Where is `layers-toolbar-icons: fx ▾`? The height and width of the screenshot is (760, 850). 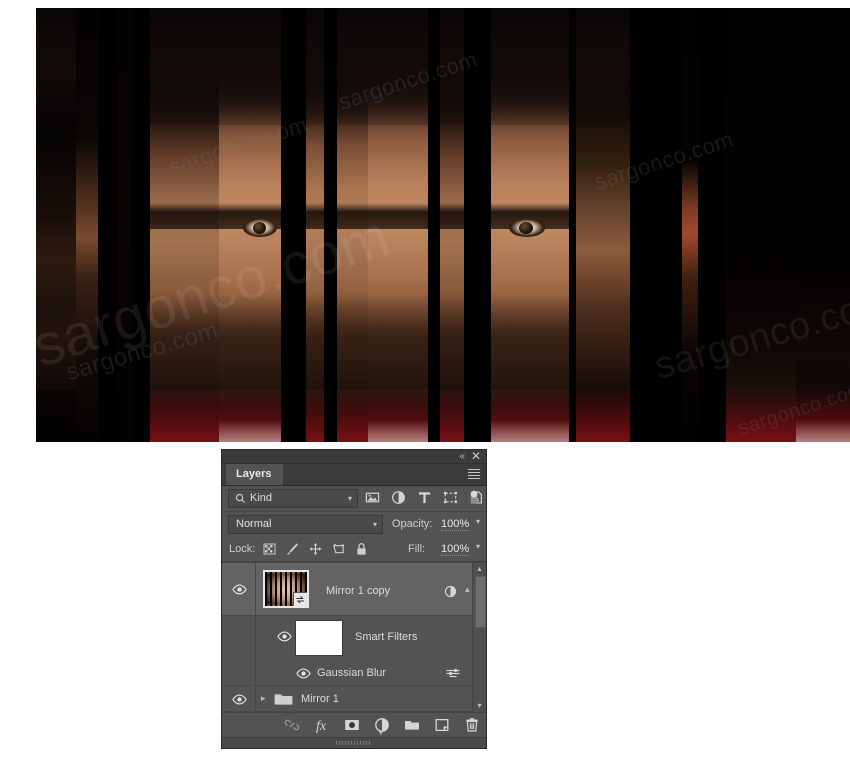 layers-toolbar-icons: fx ▾ is located at coordinates (382, 727).